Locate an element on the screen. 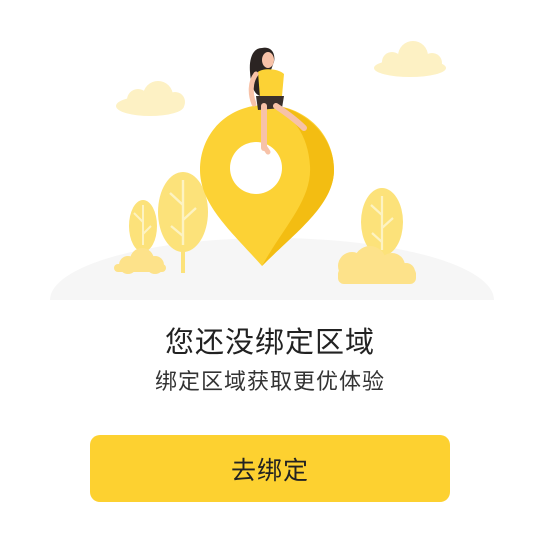 Image resolution: width=540 pixels, height=560 pixels. empty-state-subtitle: 绑定区域获取更优体验 is located at coordinates (269, 382).